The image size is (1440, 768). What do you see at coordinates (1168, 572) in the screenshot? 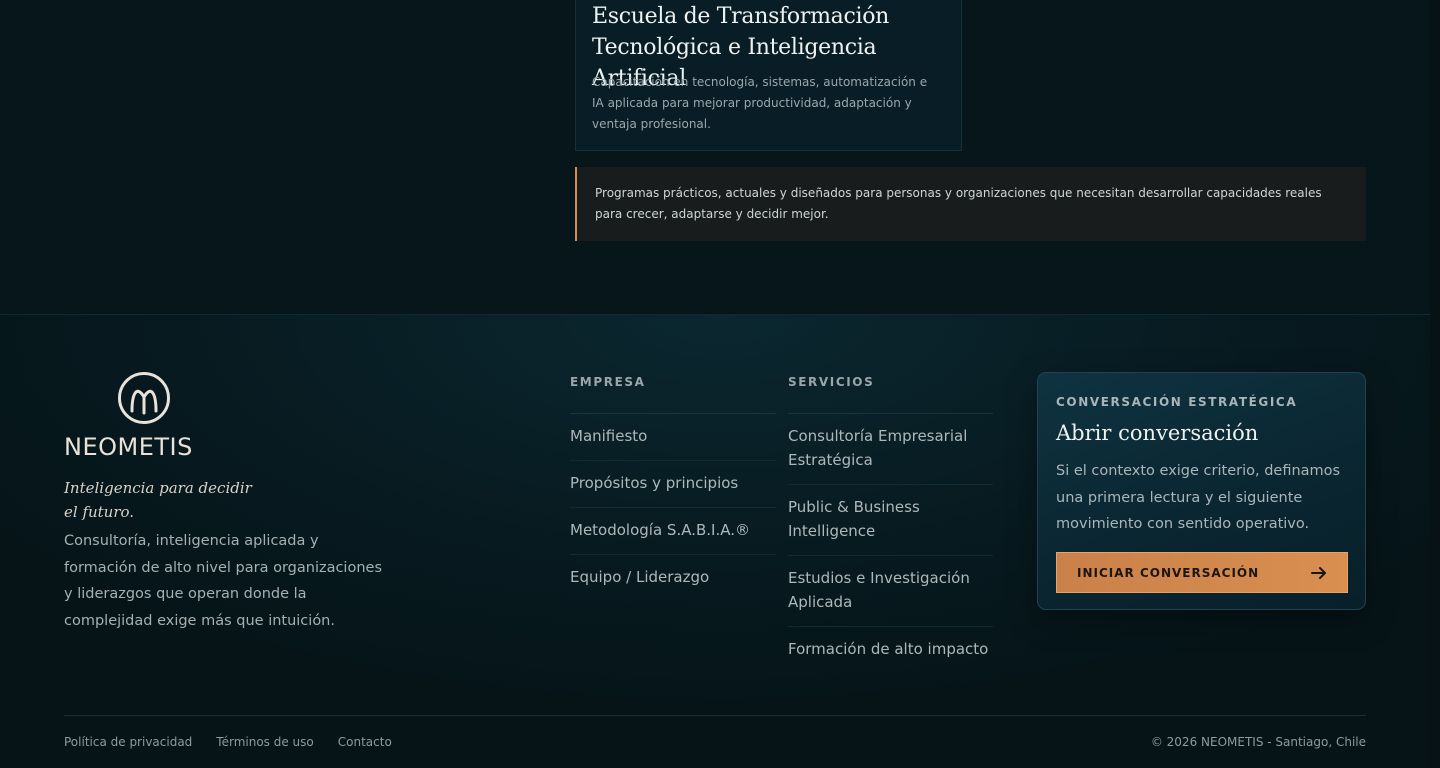
I see `start-conversation-label: INICIAR CONVERSACIÓN` at bounding box center [1168, 572].